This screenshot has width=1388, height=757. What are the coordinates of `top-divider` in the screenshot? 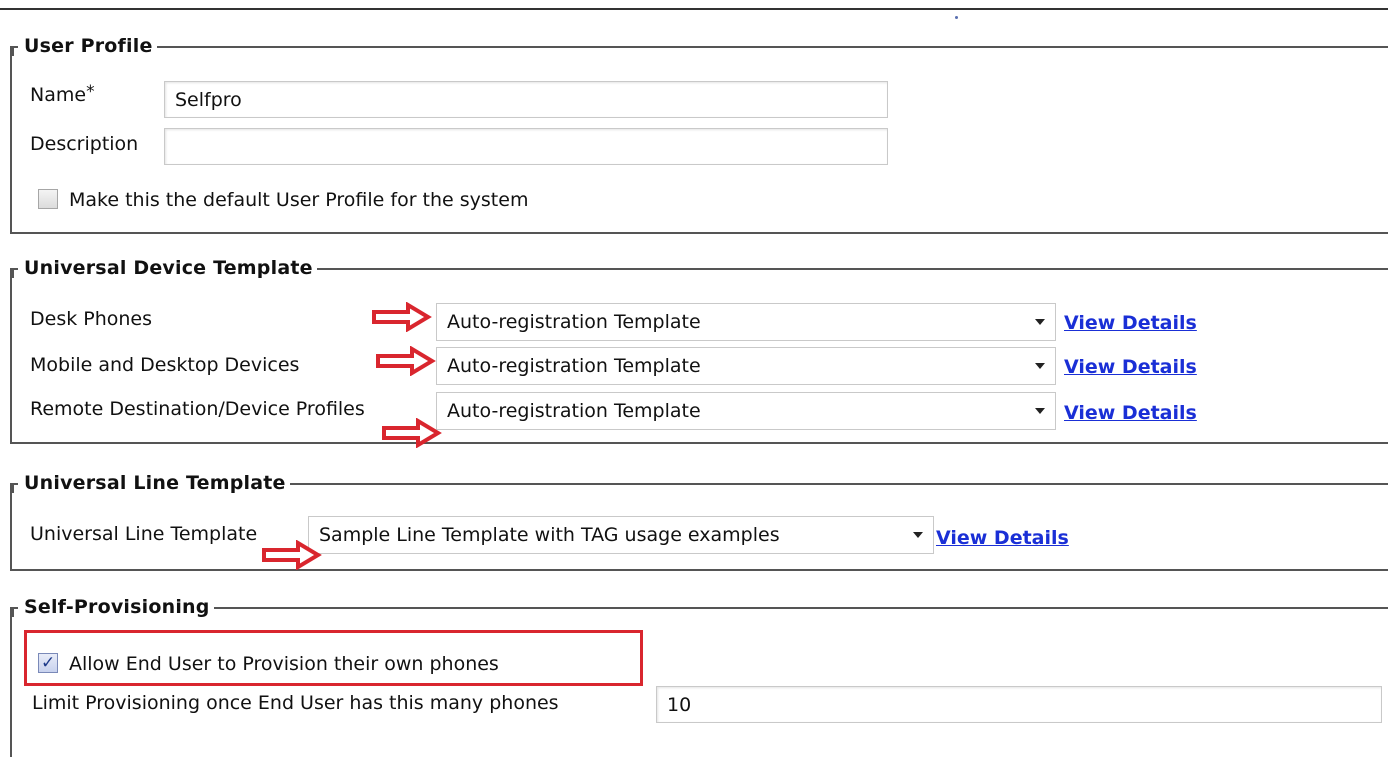 It's located at (694, 9).